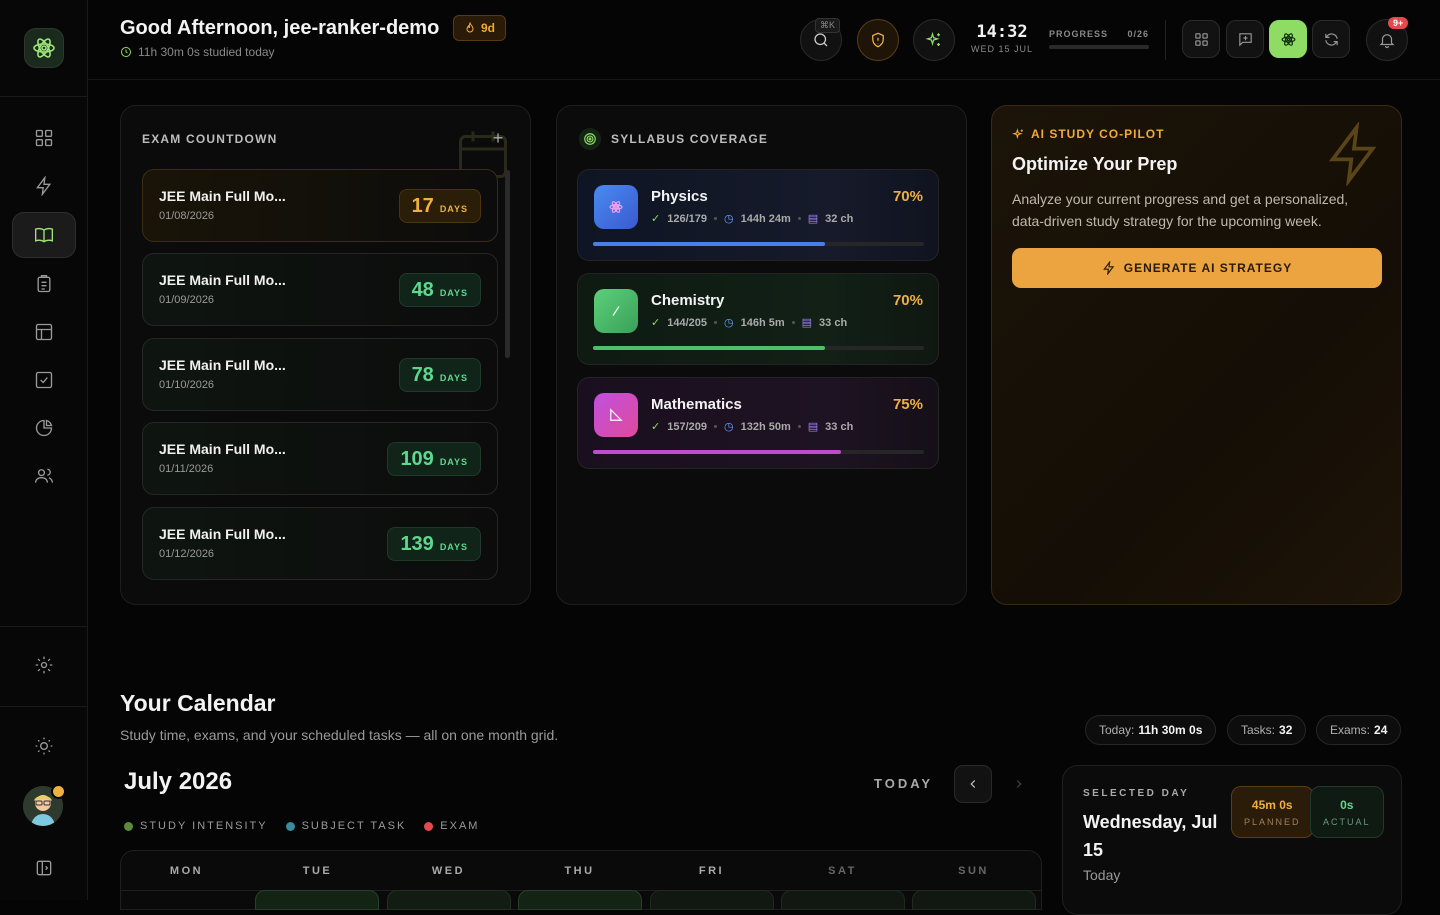 This screenshot has height=915, width=1440. I want to click on streak-value: 9d, so click(488, 28).